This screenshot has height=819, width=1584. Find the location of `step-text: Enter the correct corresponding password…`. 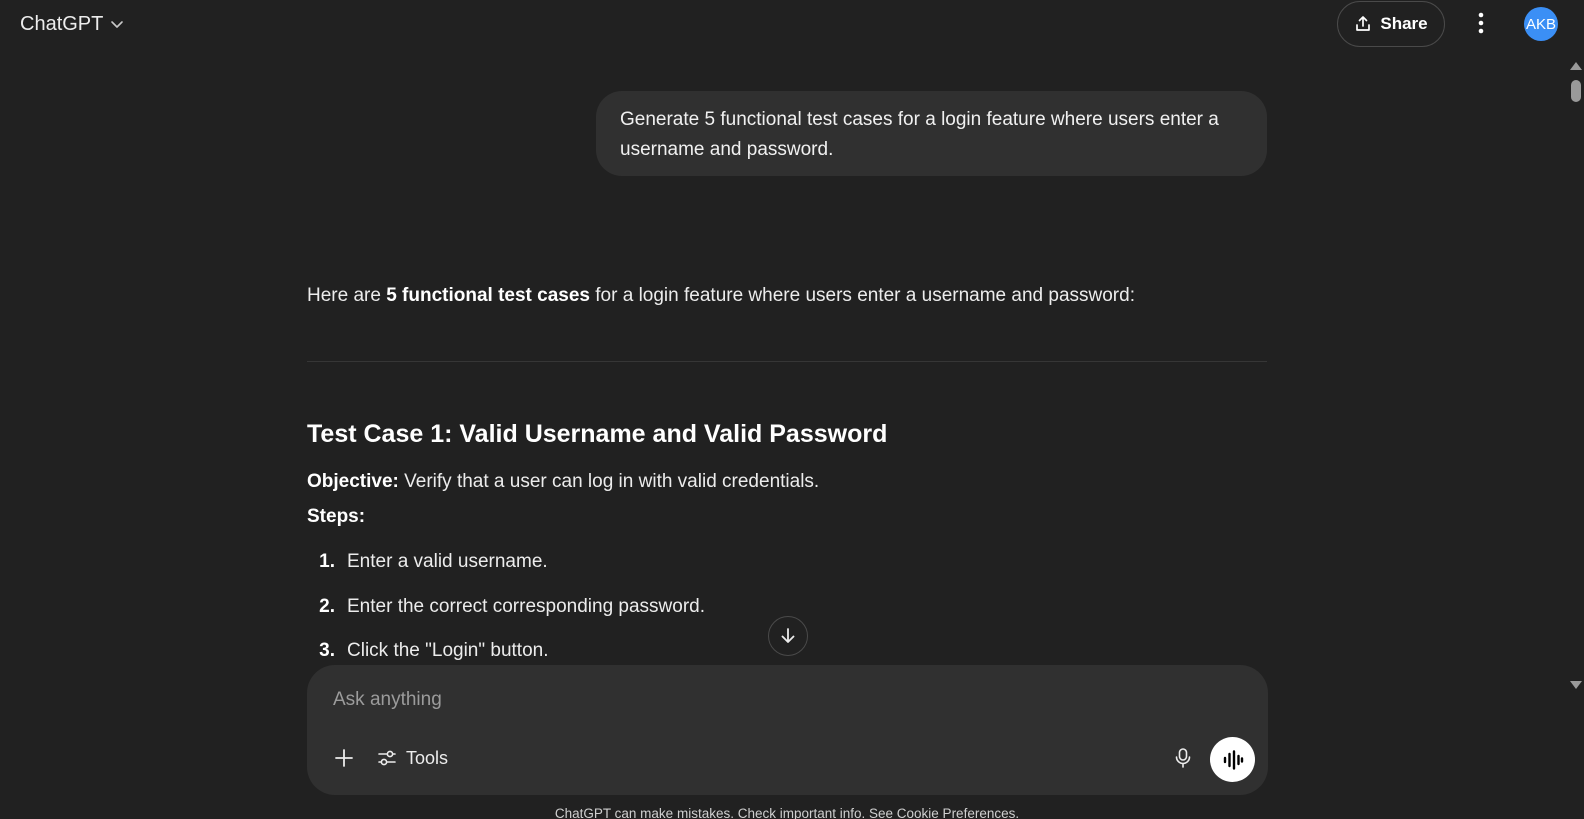

step-text: Enter the correct corresponding password… is located at coordinates (526, 606).